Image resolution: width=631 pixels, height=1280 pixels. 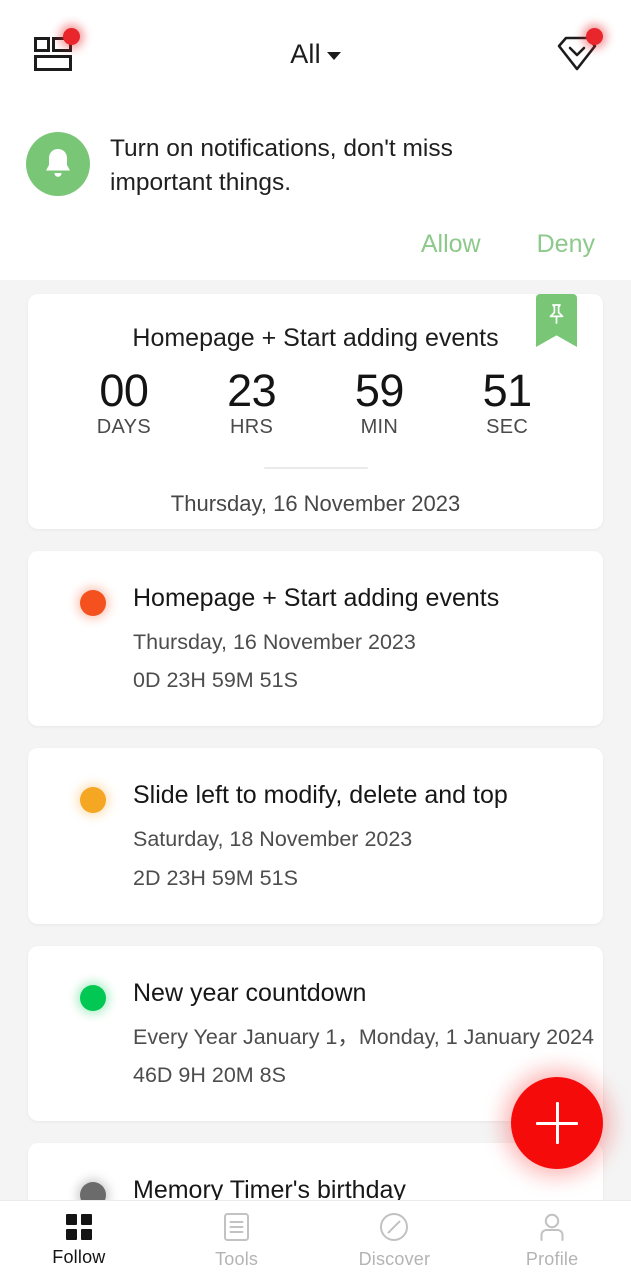 What do you see at coordinates (315, 338) in the screenshot?
I see `featured-title: Homepage + Start adding events` at bounding box center [315, 338].